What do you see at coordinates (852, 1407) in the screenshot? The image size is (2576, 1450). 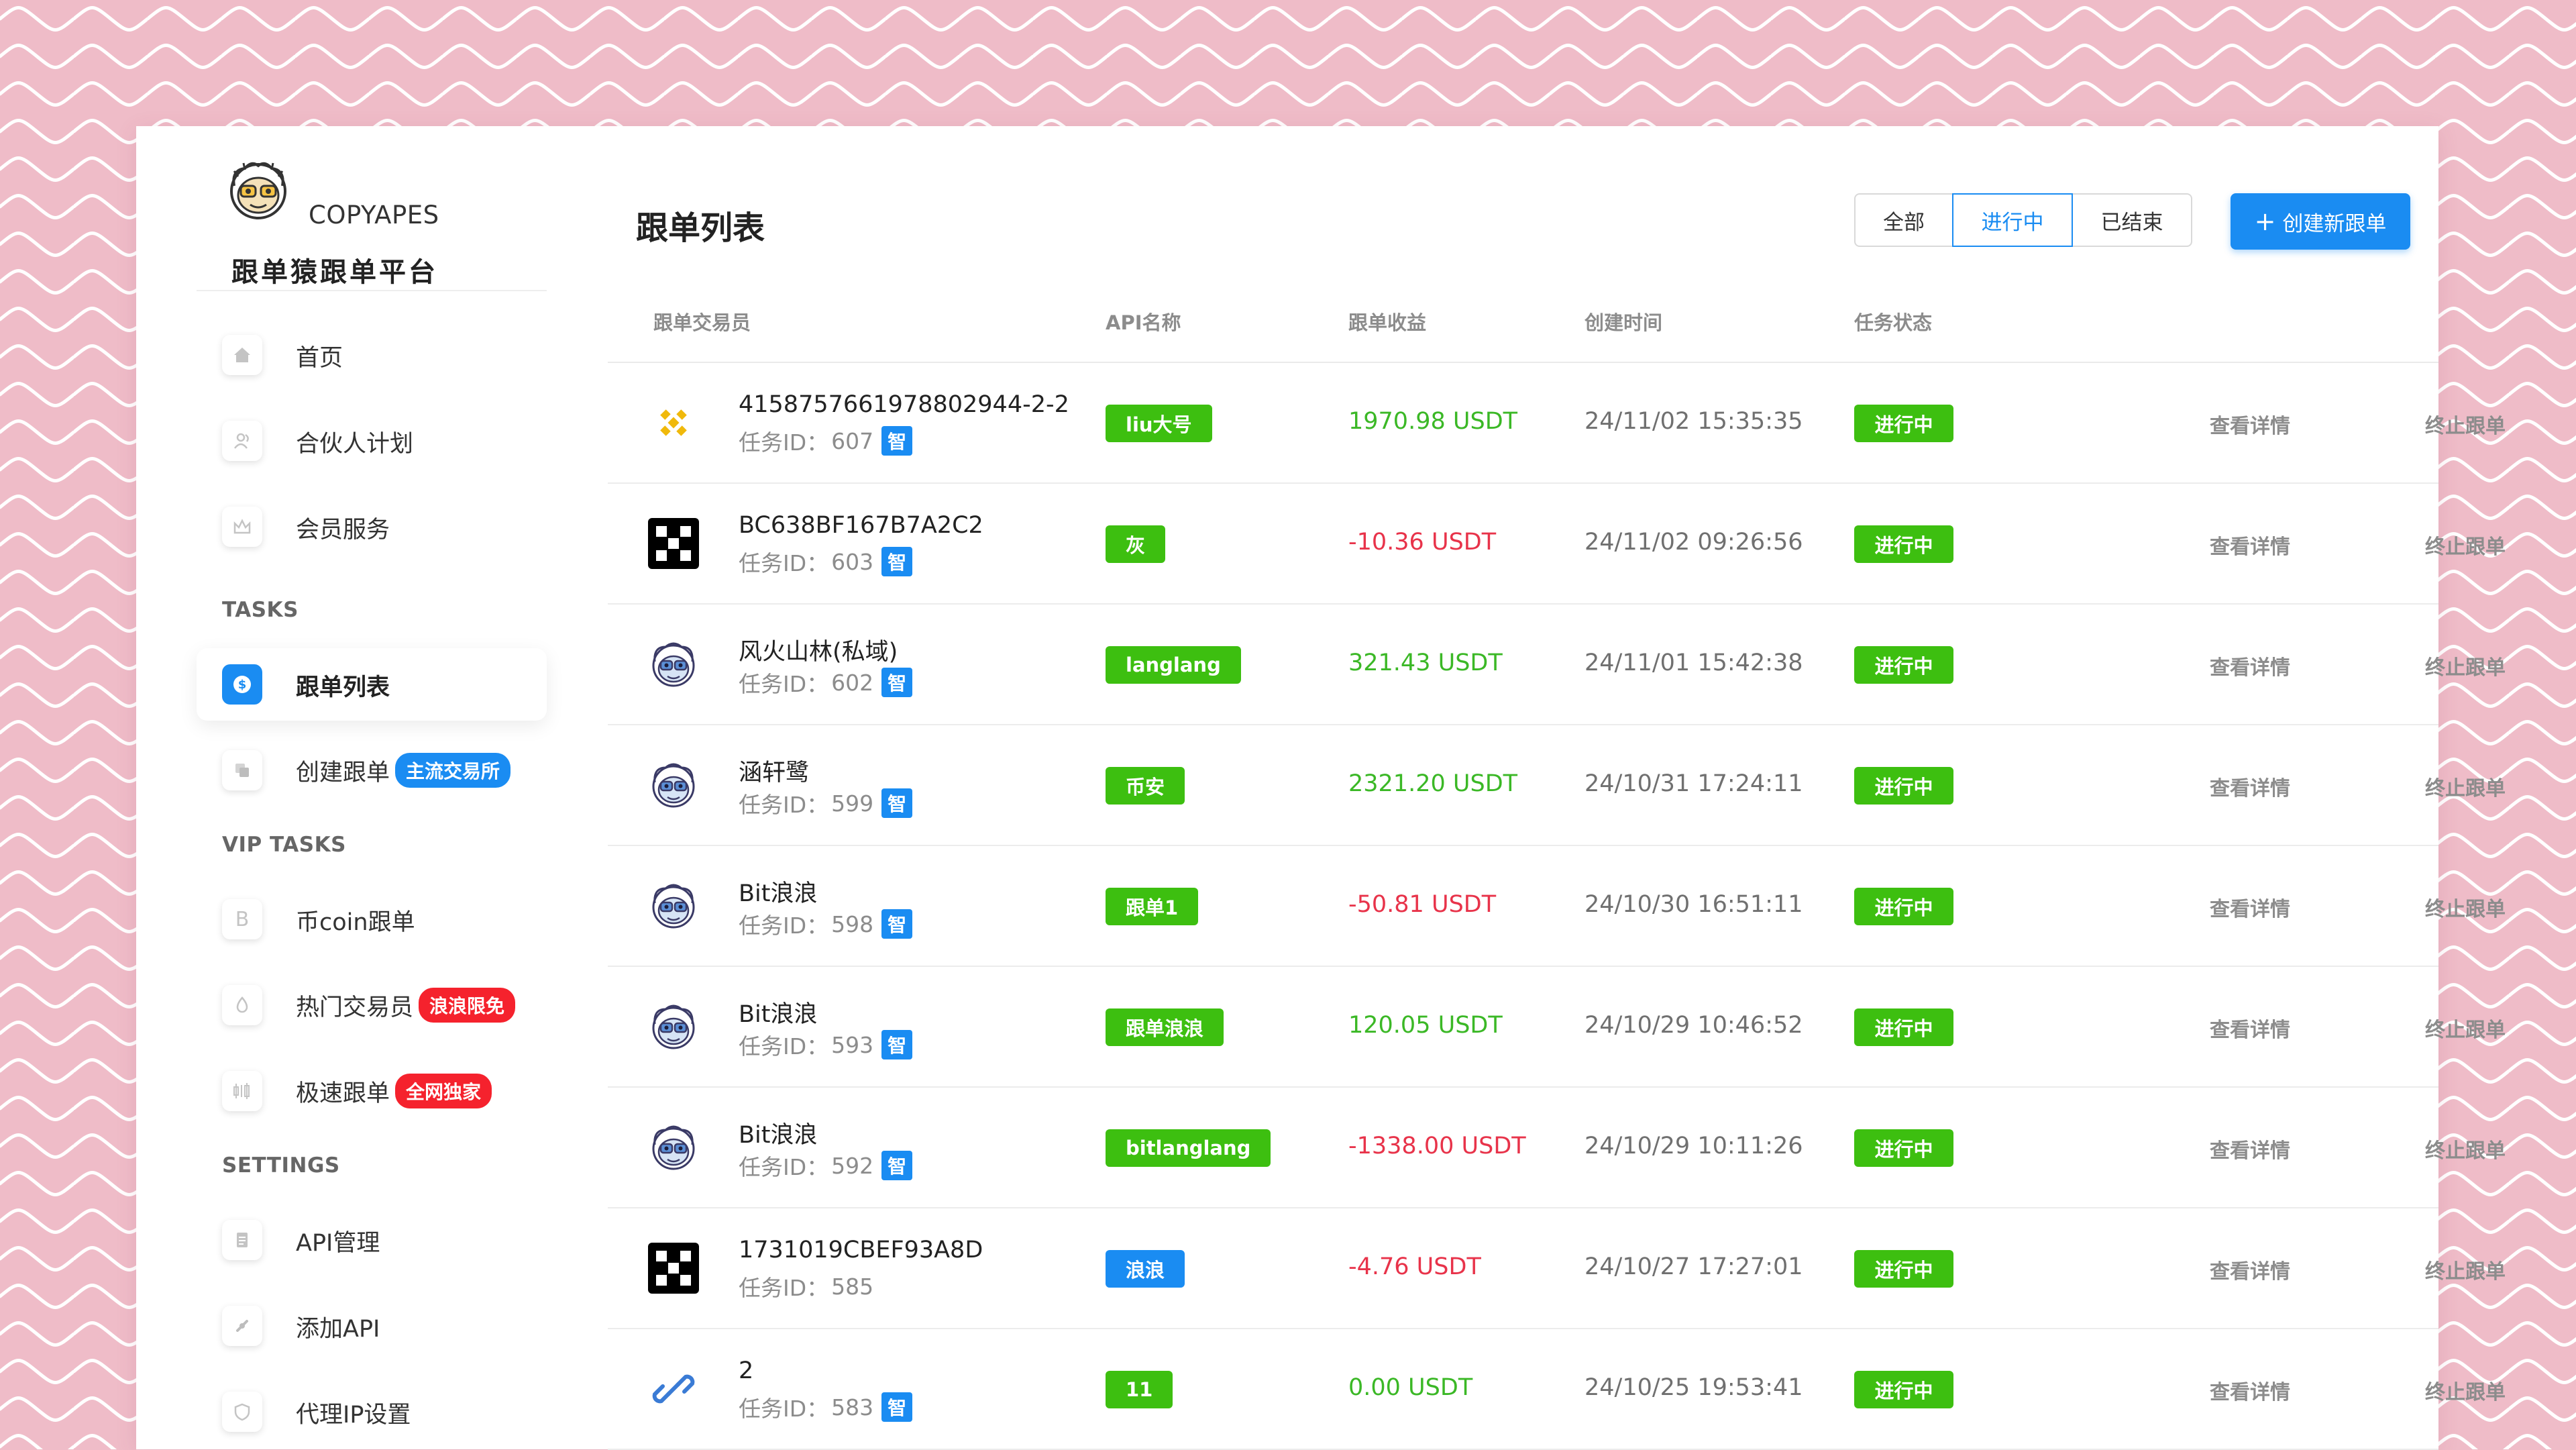 I see `task-id: 583` at bounding box center [852, 1407].